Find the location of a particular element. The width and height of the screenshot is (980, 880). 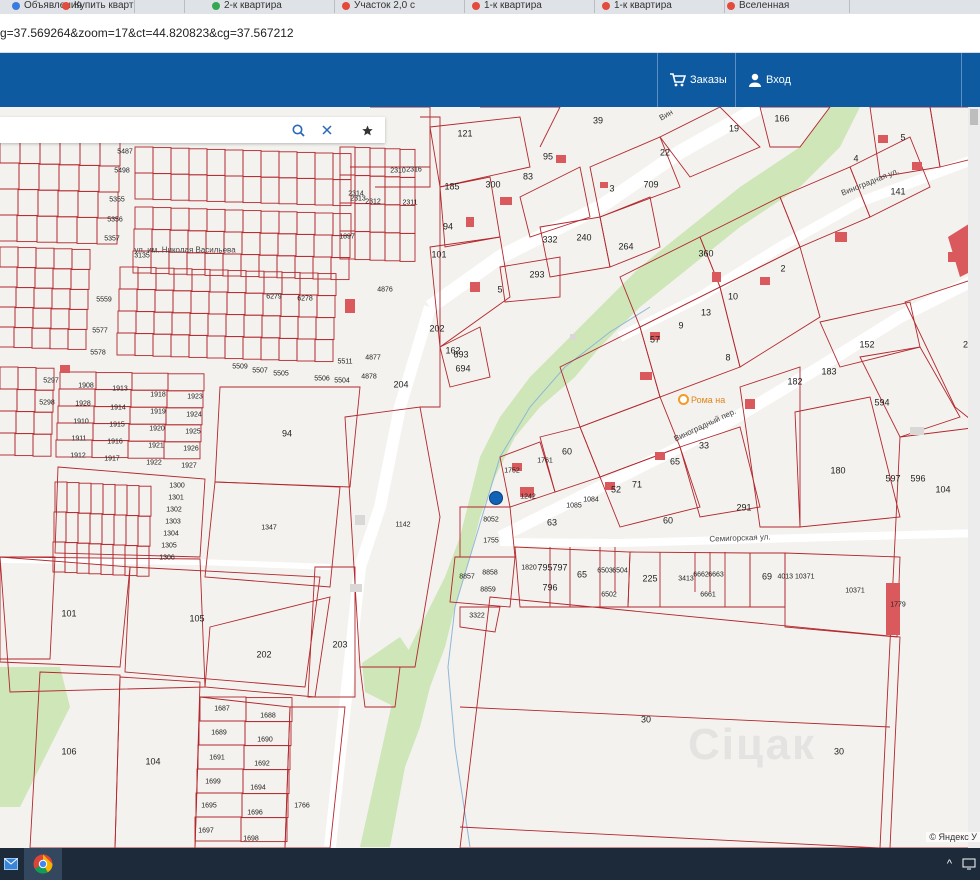

parcel-label: 332 is located at coordinates (549, 240).